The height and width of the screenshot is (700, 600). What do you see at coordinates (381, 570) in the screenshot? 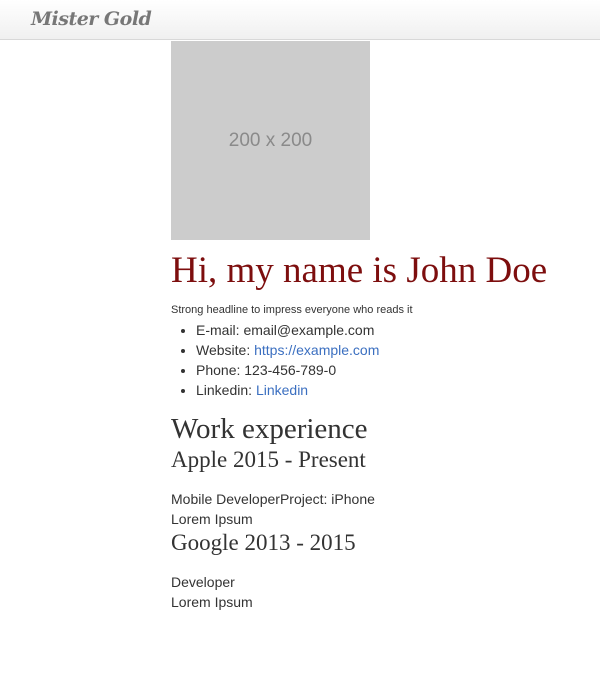
I see `job-entry-google: Google 2013 - 2015 Developer Lorem Ipsum` at bounding box center [381, 570].